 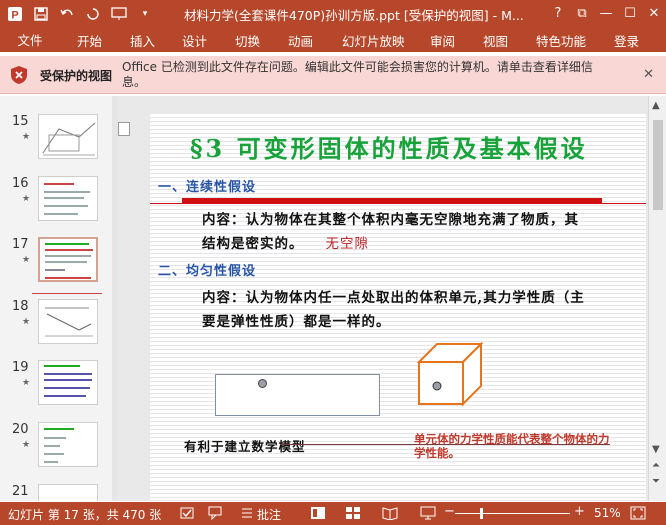 What do you see at coordinates (417, 232) in the screenshot?
I see `continuity-paragraph: 内容：认为物体在其整个体积内毫无空隙地充满了物质，其 结构是密实的。 无空隙` at bounding box center [417, 232].